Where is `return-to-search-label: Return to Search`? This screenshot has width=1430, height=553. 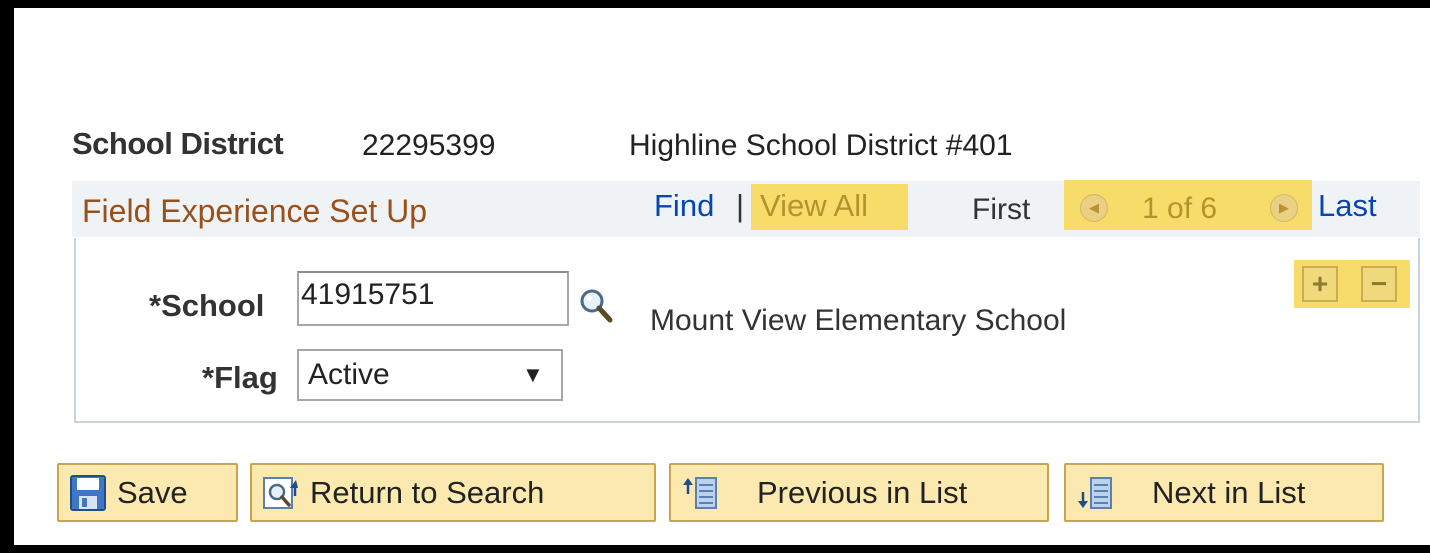
return-to-search-label: Return to Search is located at coordinates (427, 492).